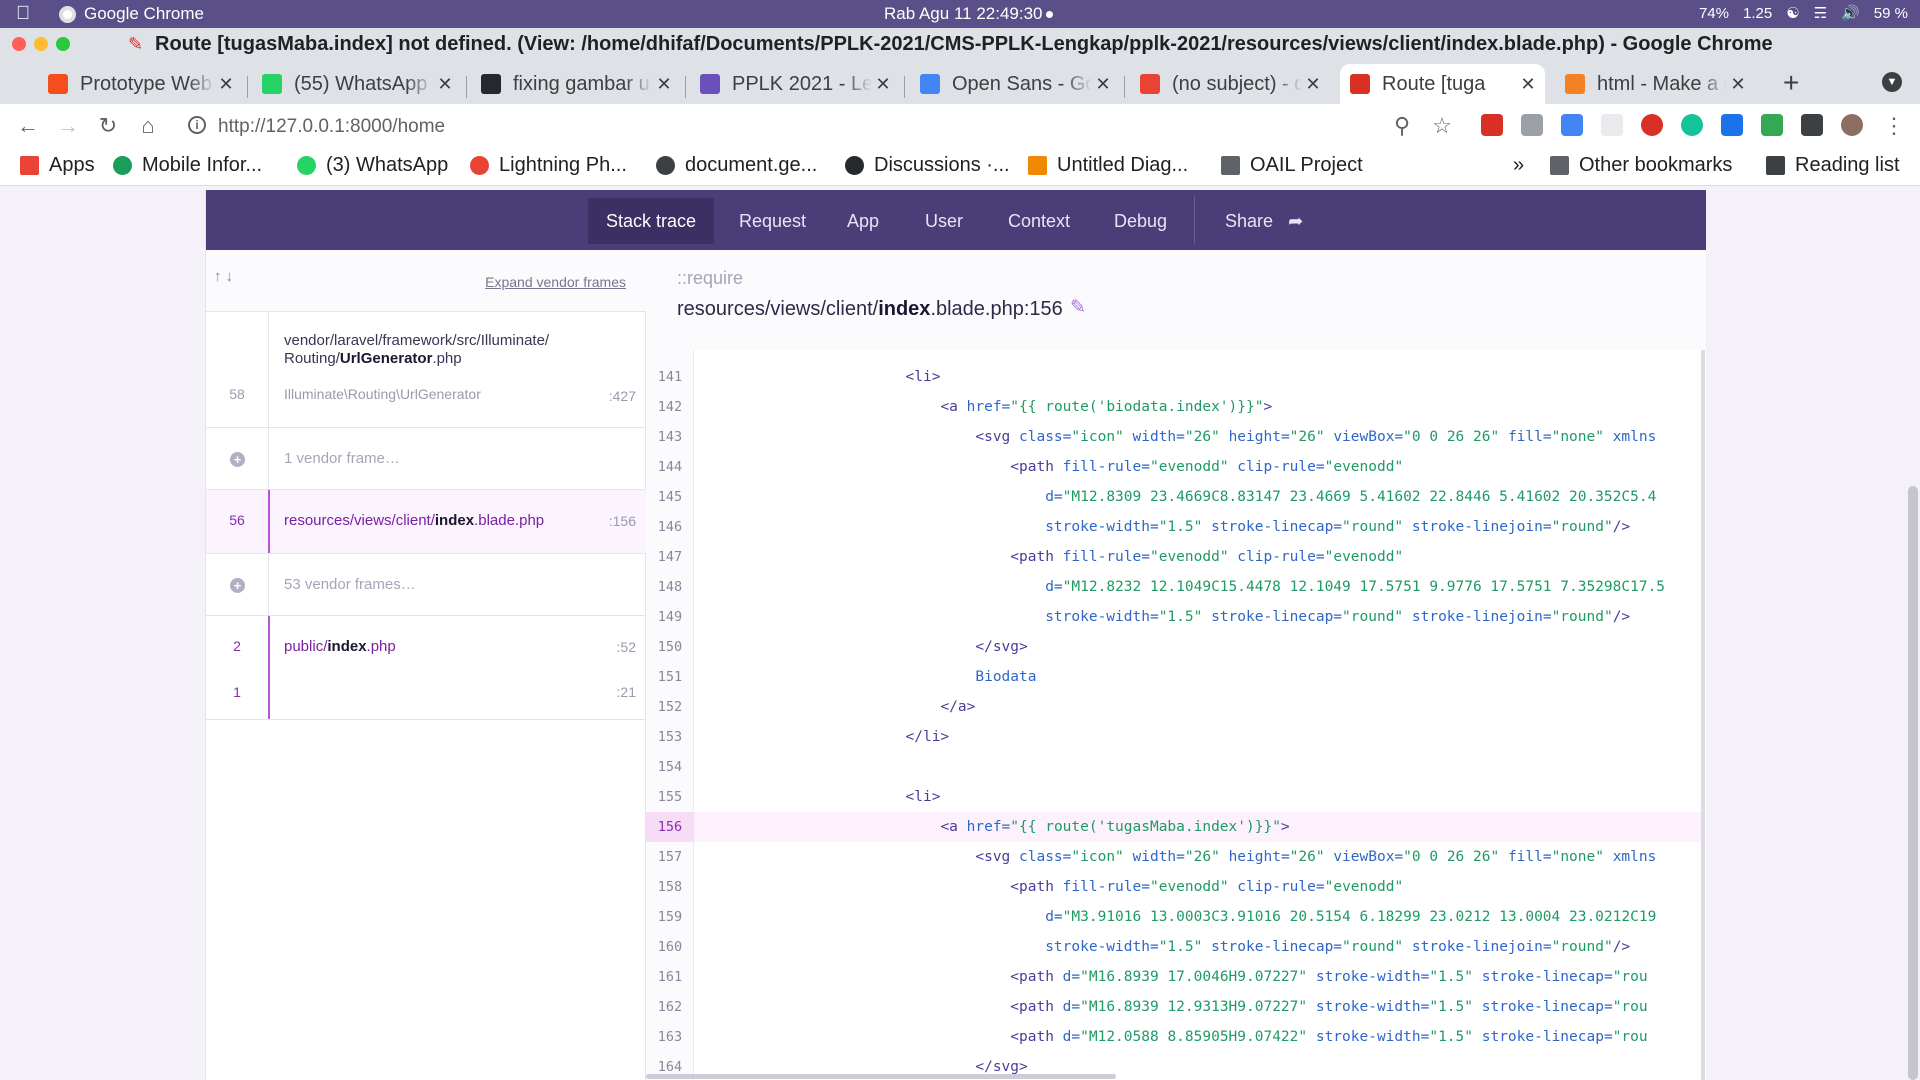 This screenshot has width=1920, height=1080. I want to click on wifi-icon: ☴, so click(1820, 13).